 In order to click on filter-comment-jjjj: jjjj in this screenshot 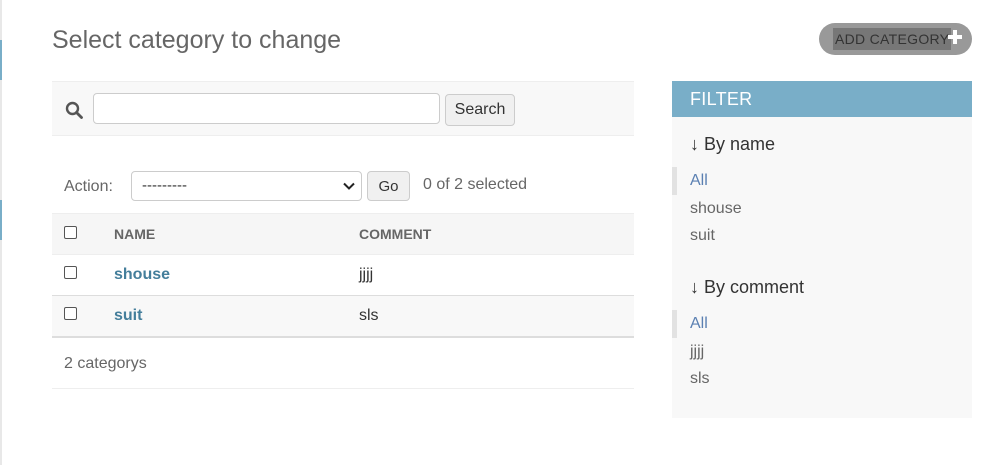, I will do `click(697, 352)`.